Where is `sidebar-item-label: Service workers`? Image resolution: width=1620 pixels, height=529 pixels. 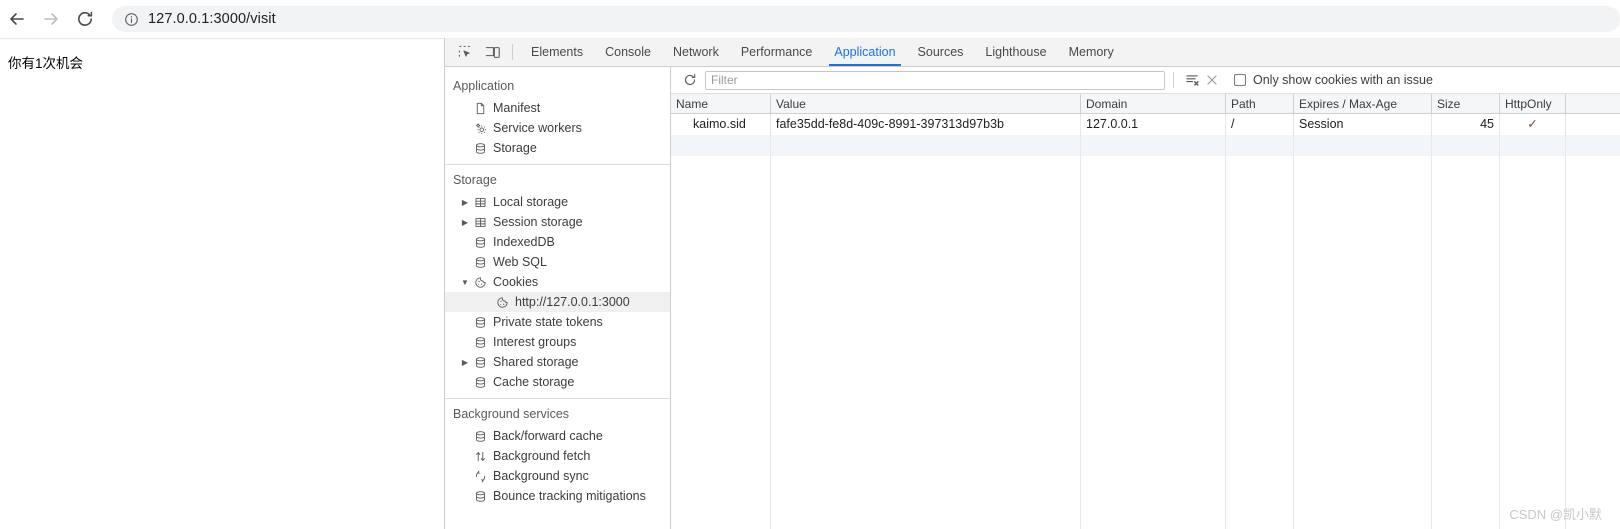 sidebar-item-label: Service workers is located at coordinates (537, 128).